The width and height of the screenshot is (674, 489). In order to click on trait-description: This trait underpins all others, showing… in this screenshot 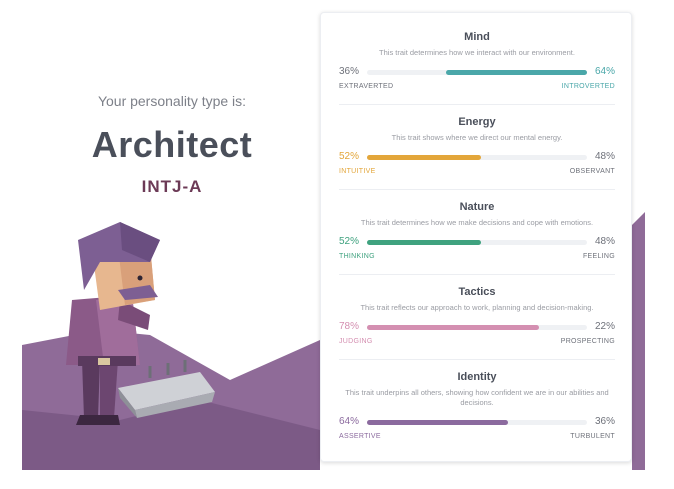, I will do `click(477, 398)`.